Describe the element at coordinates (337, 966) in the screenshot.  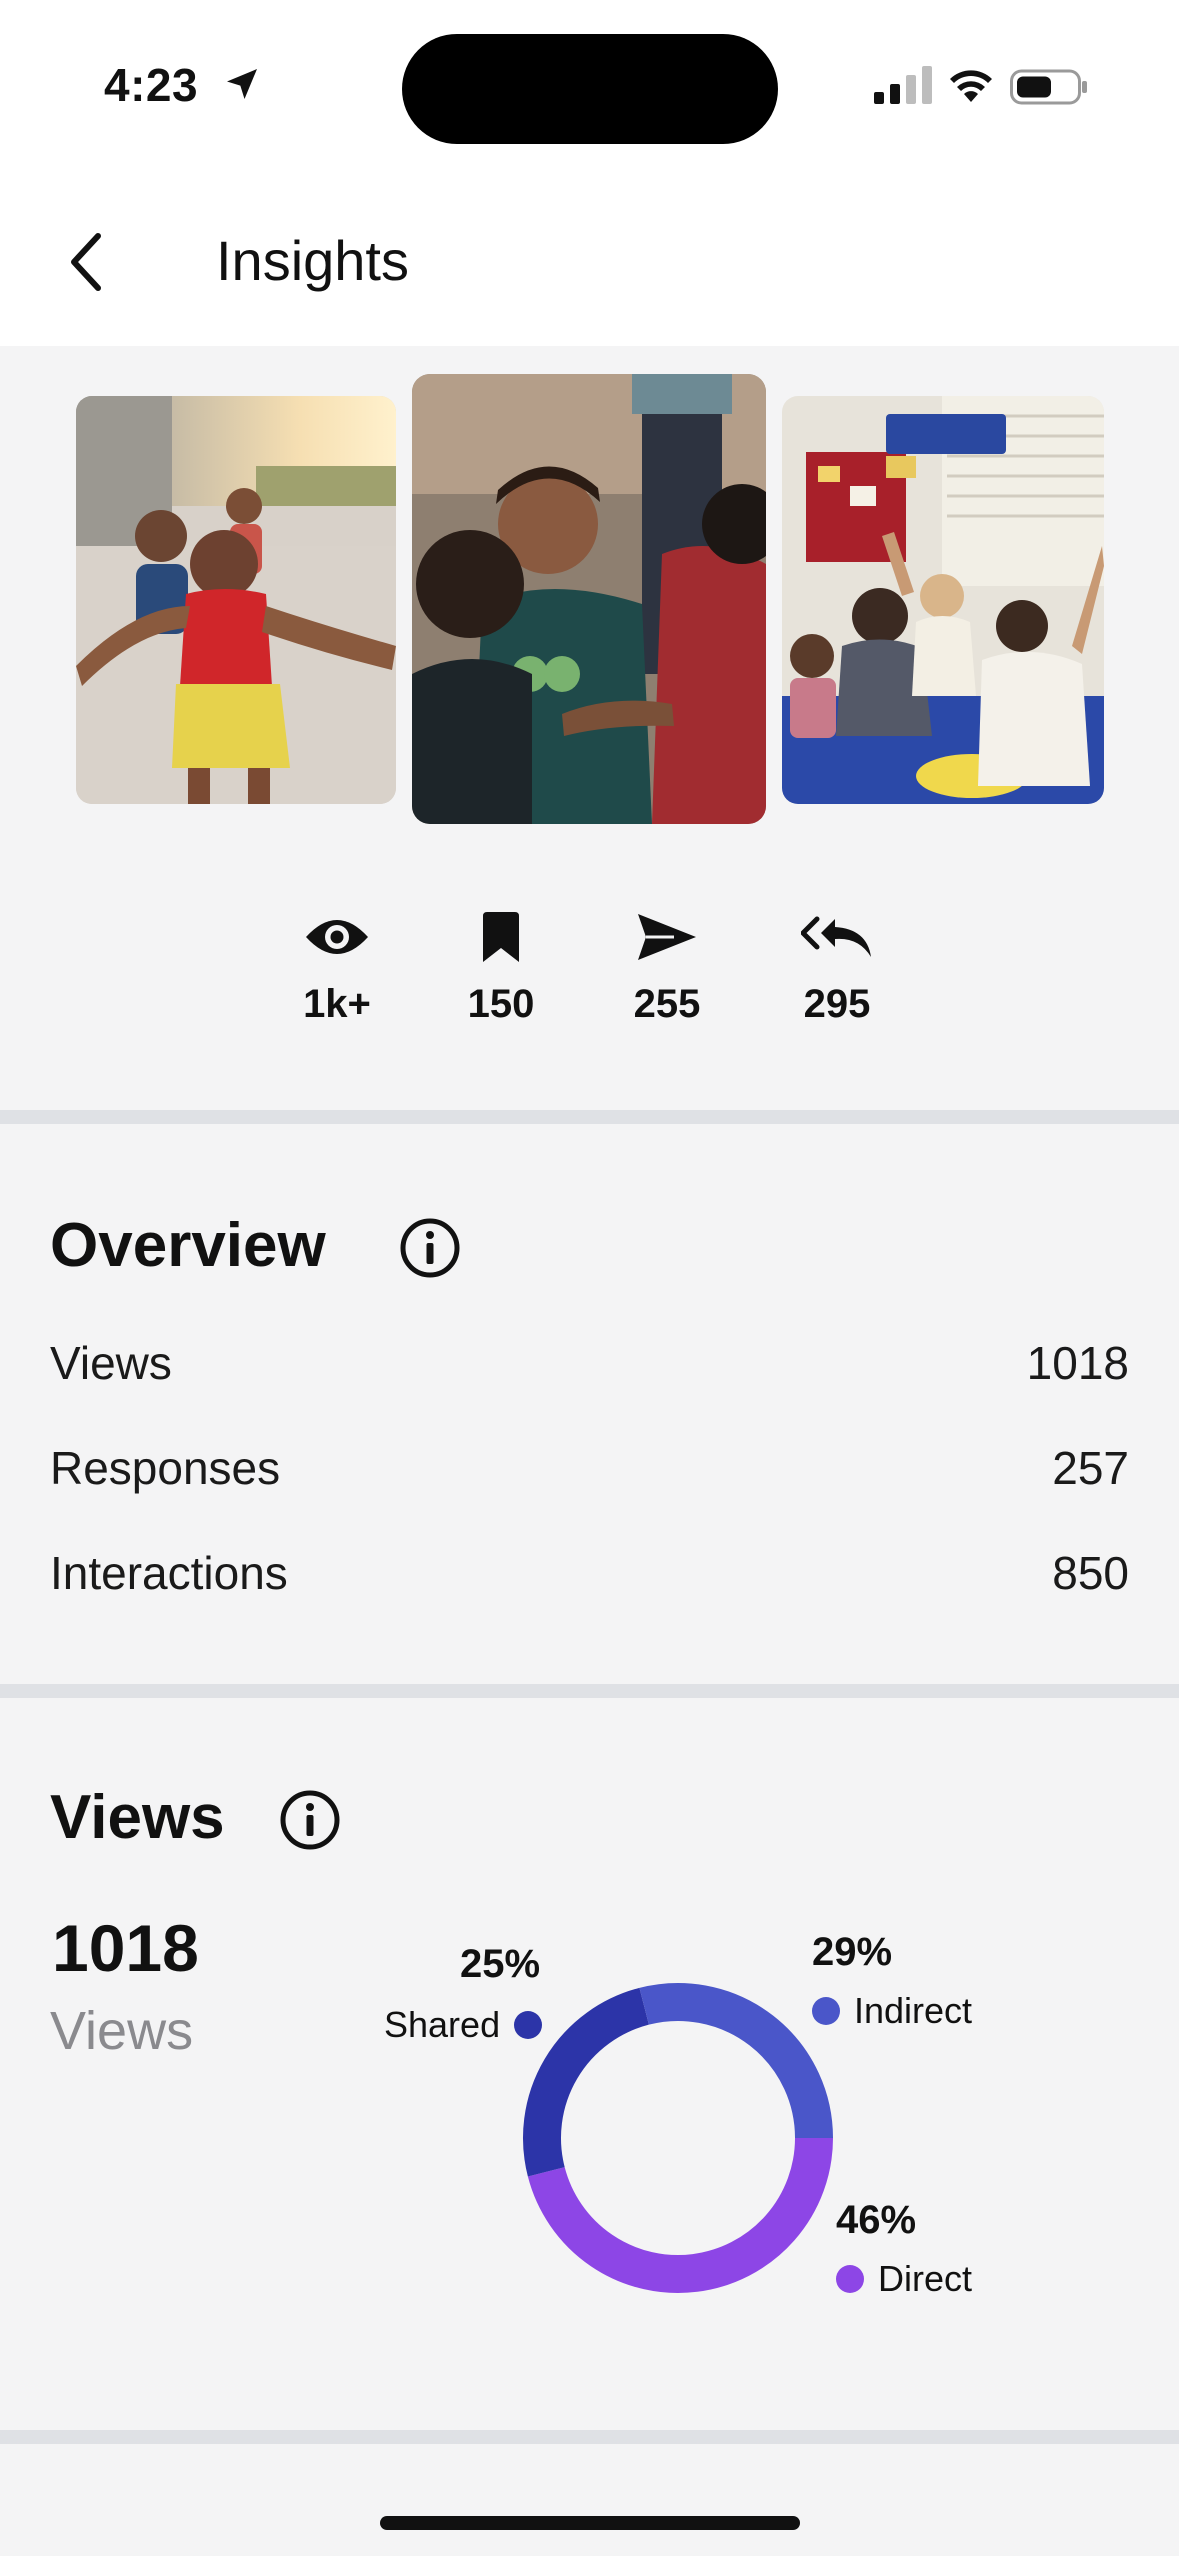
I see `stat-views: 1k+` at that location.